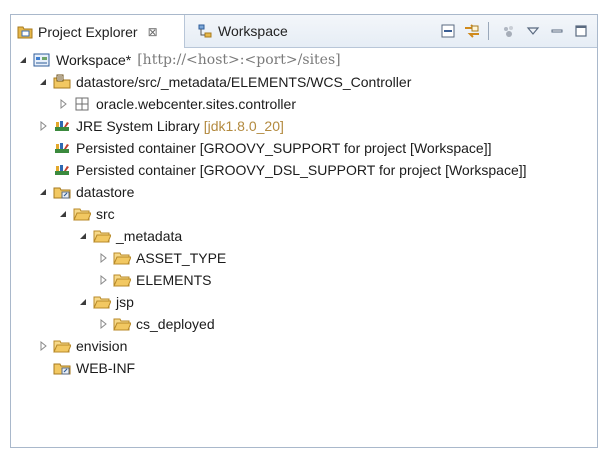 The height and width of the screenshot is (450, 601). I want to click on tree-item-label: JRE System Library, so click(138, 126).